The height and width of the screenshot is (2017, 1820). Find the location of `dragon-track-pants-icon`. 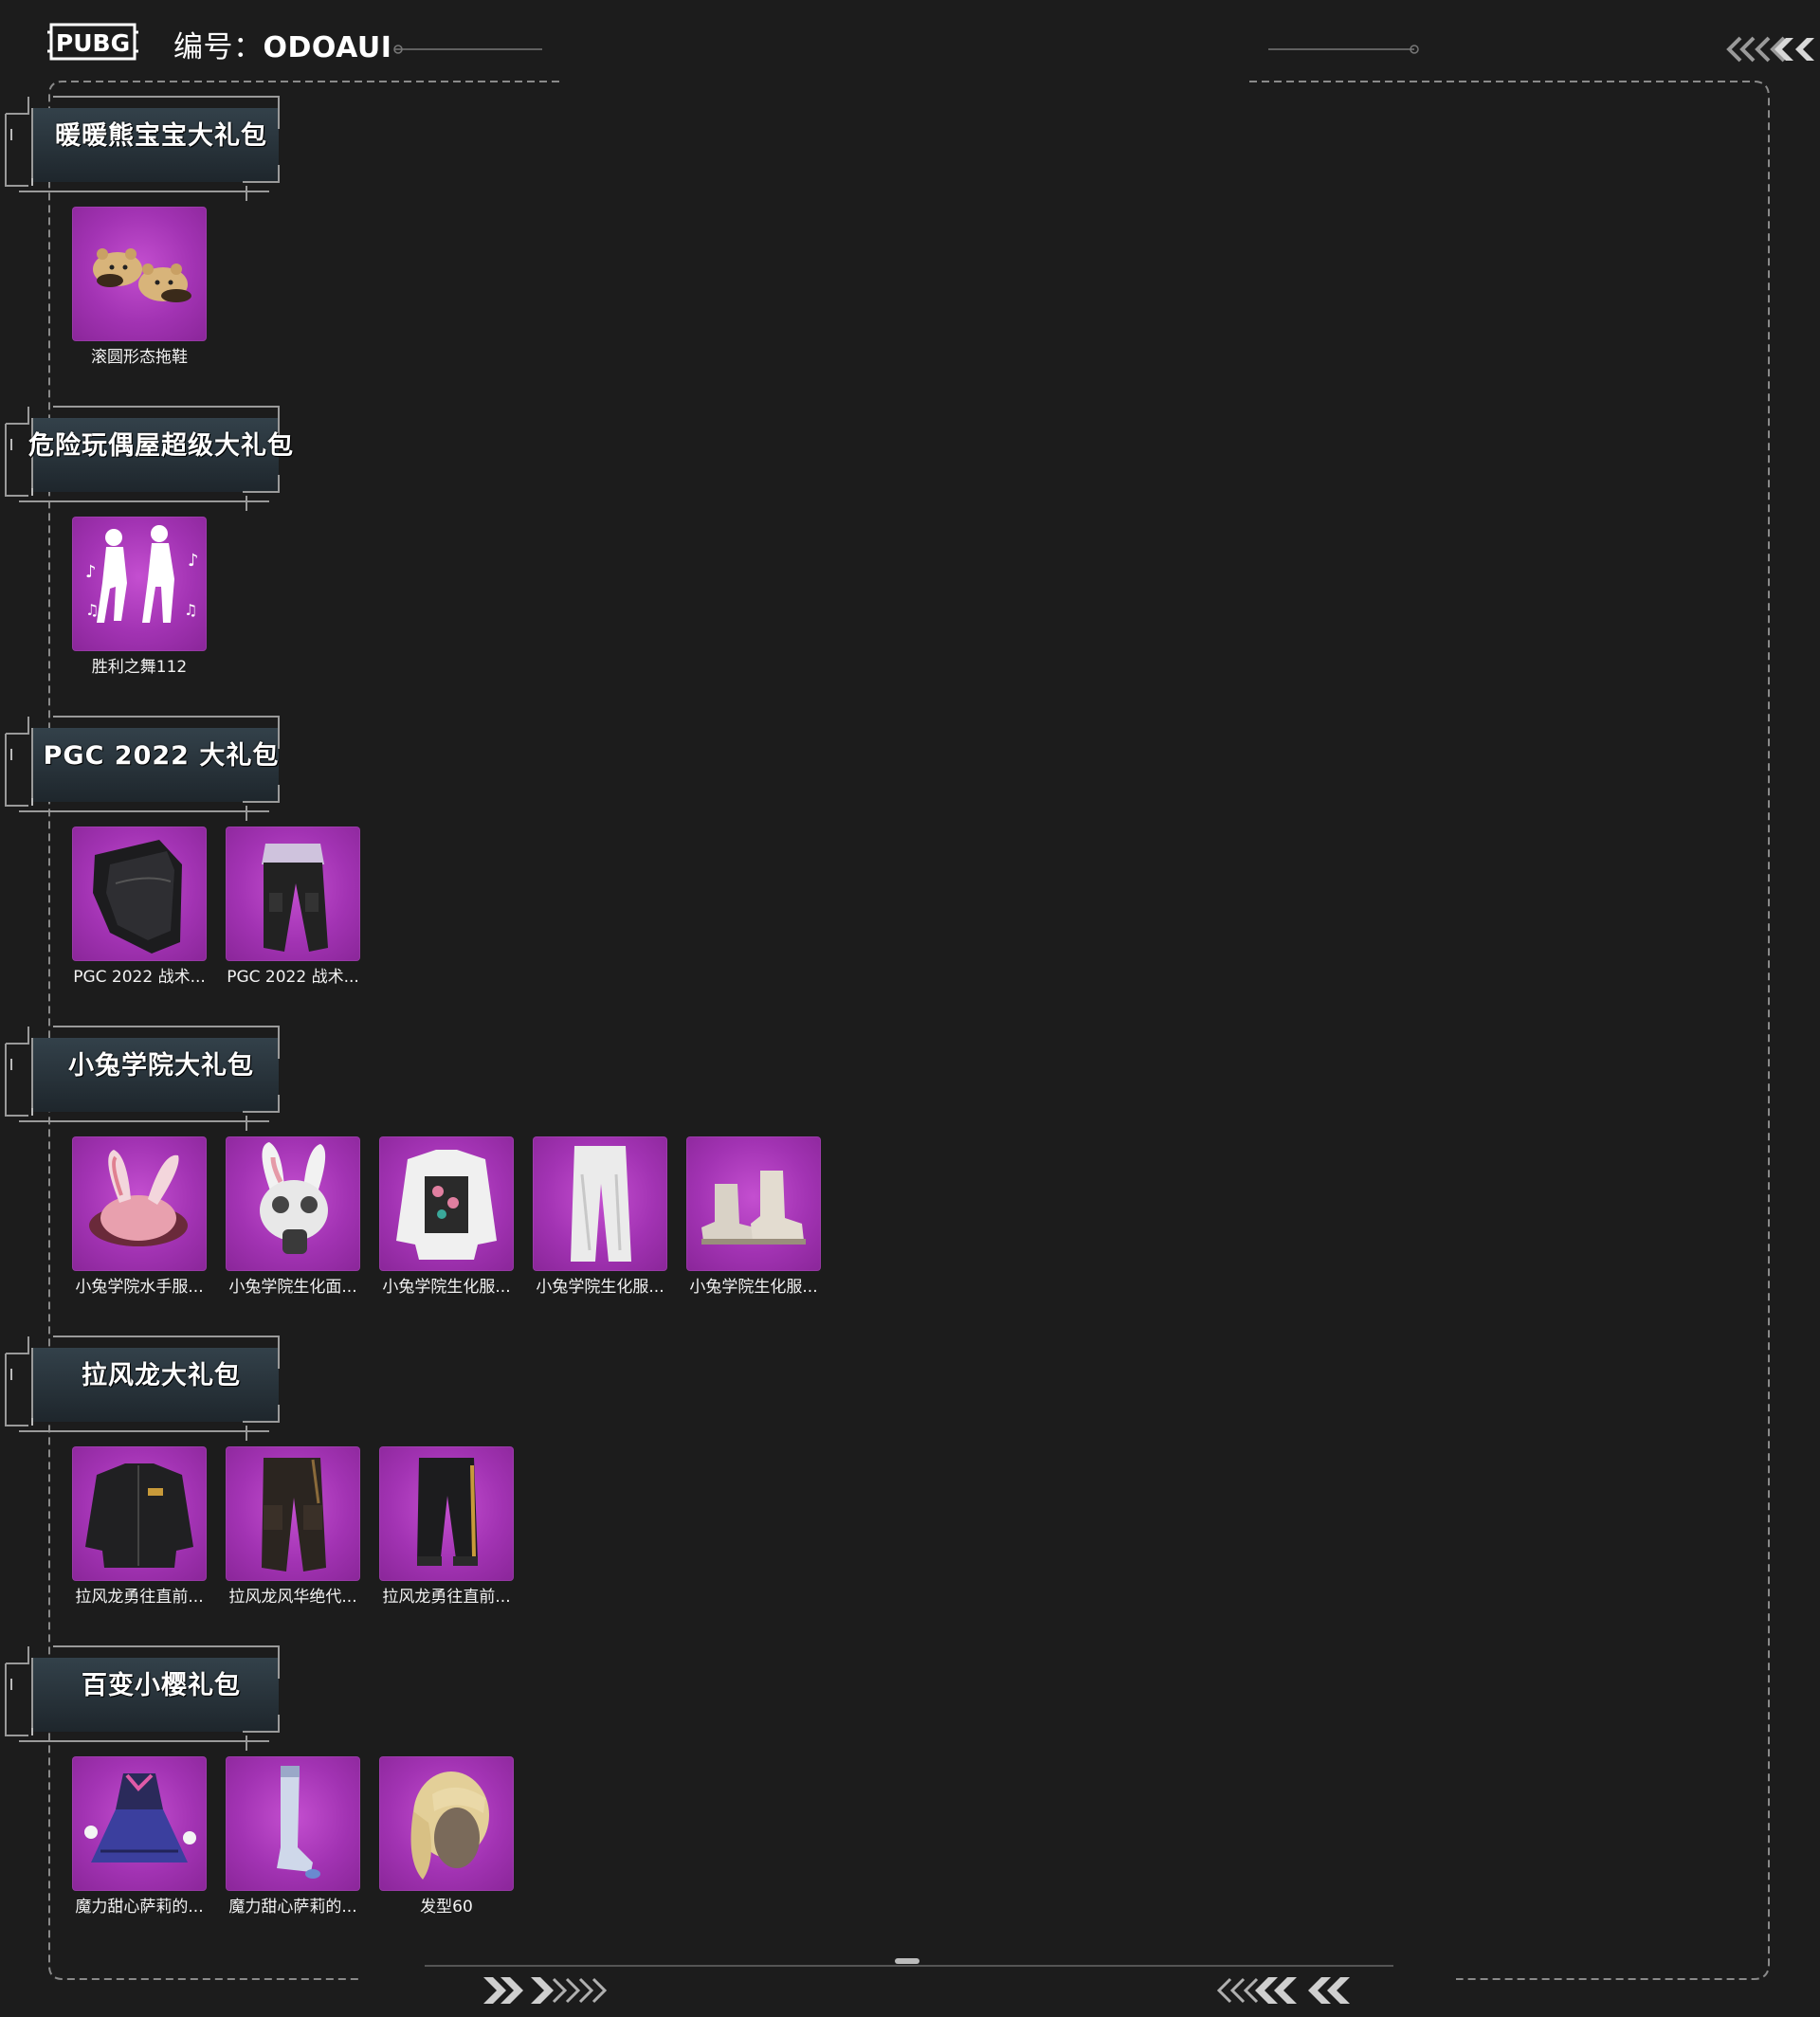

dragon-track-pants-icon is located at coordinates (446, 1513).